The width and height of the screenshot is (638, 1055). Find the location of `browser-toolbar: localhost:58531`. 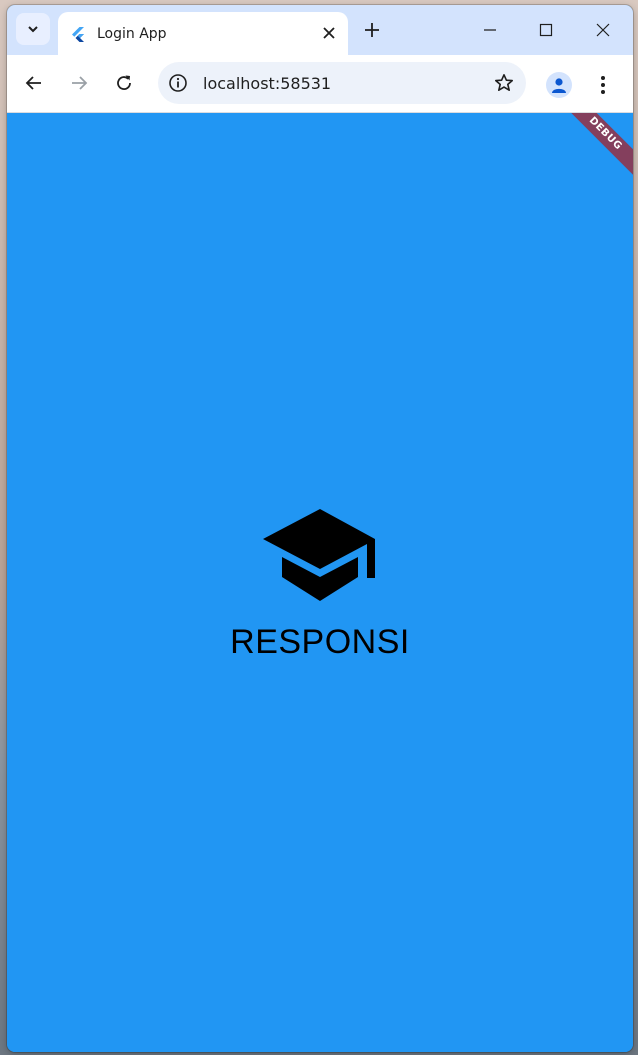

browser-toolbar: localhost:58531 is located at coordinates (320, 84).